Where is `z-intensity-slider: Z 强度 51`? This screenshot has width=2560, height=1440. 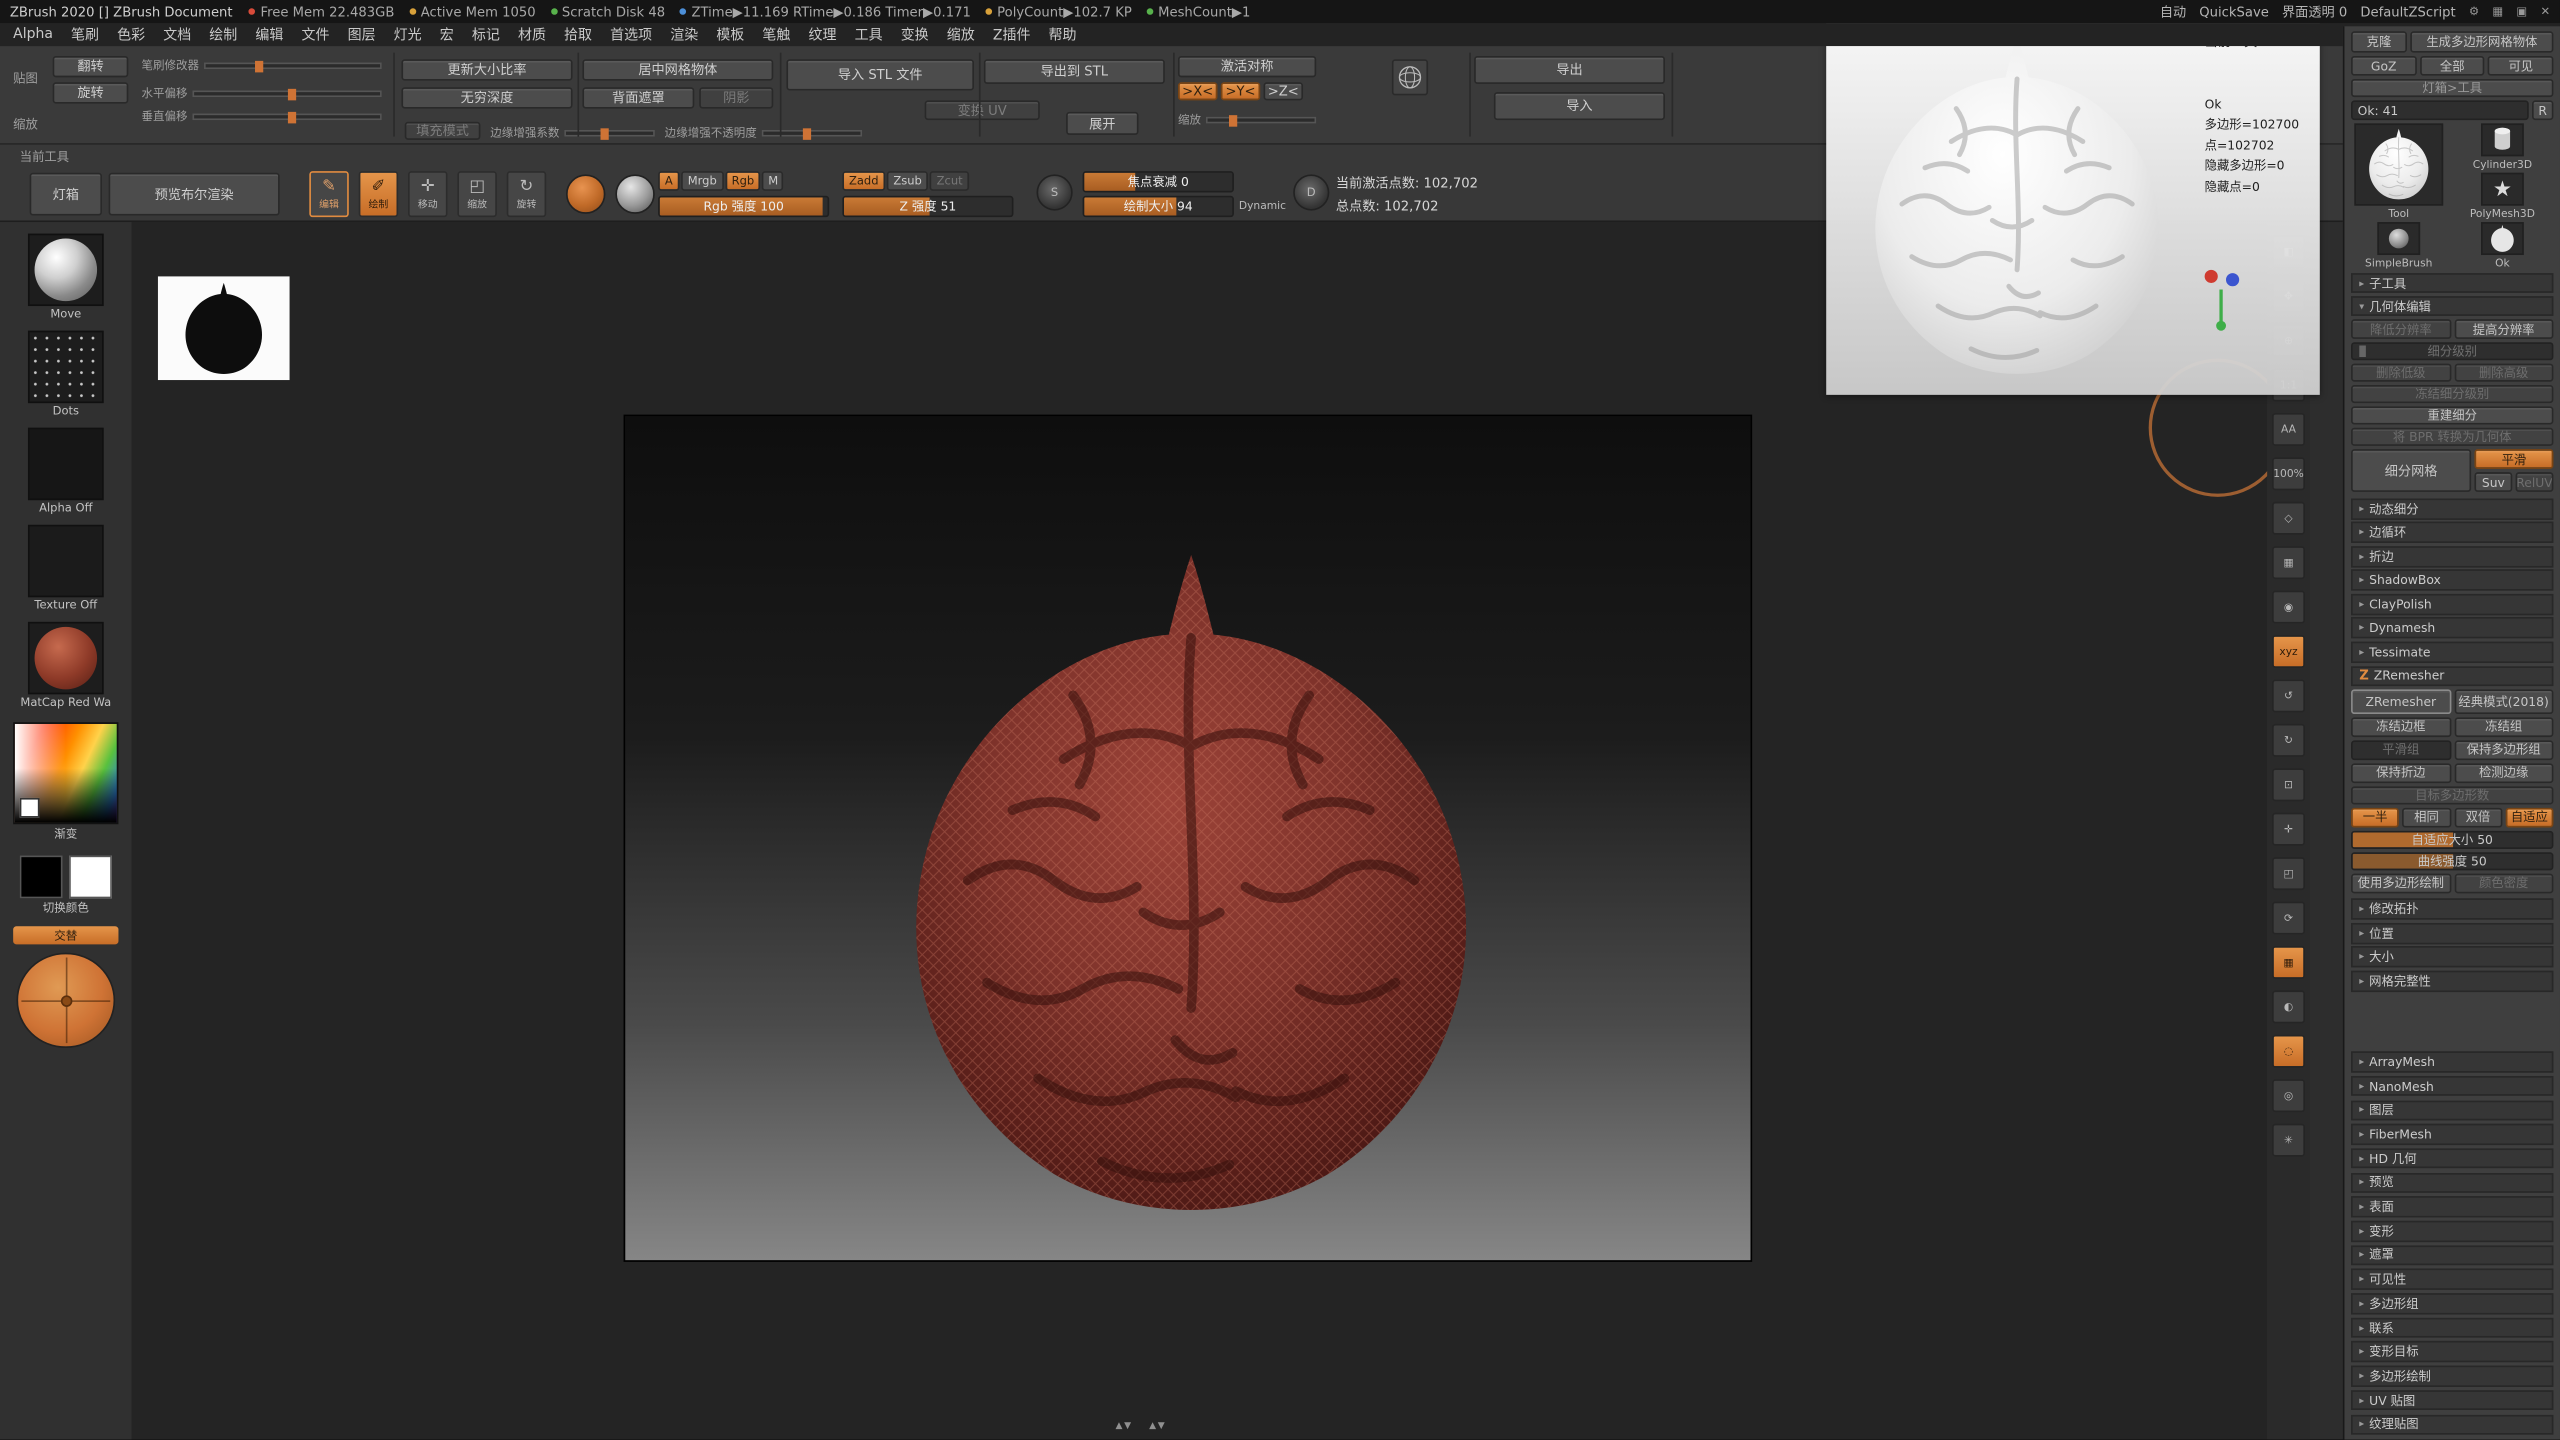 z-intensity-slider: Z 强度 51 is located at coordinates (928, 206).